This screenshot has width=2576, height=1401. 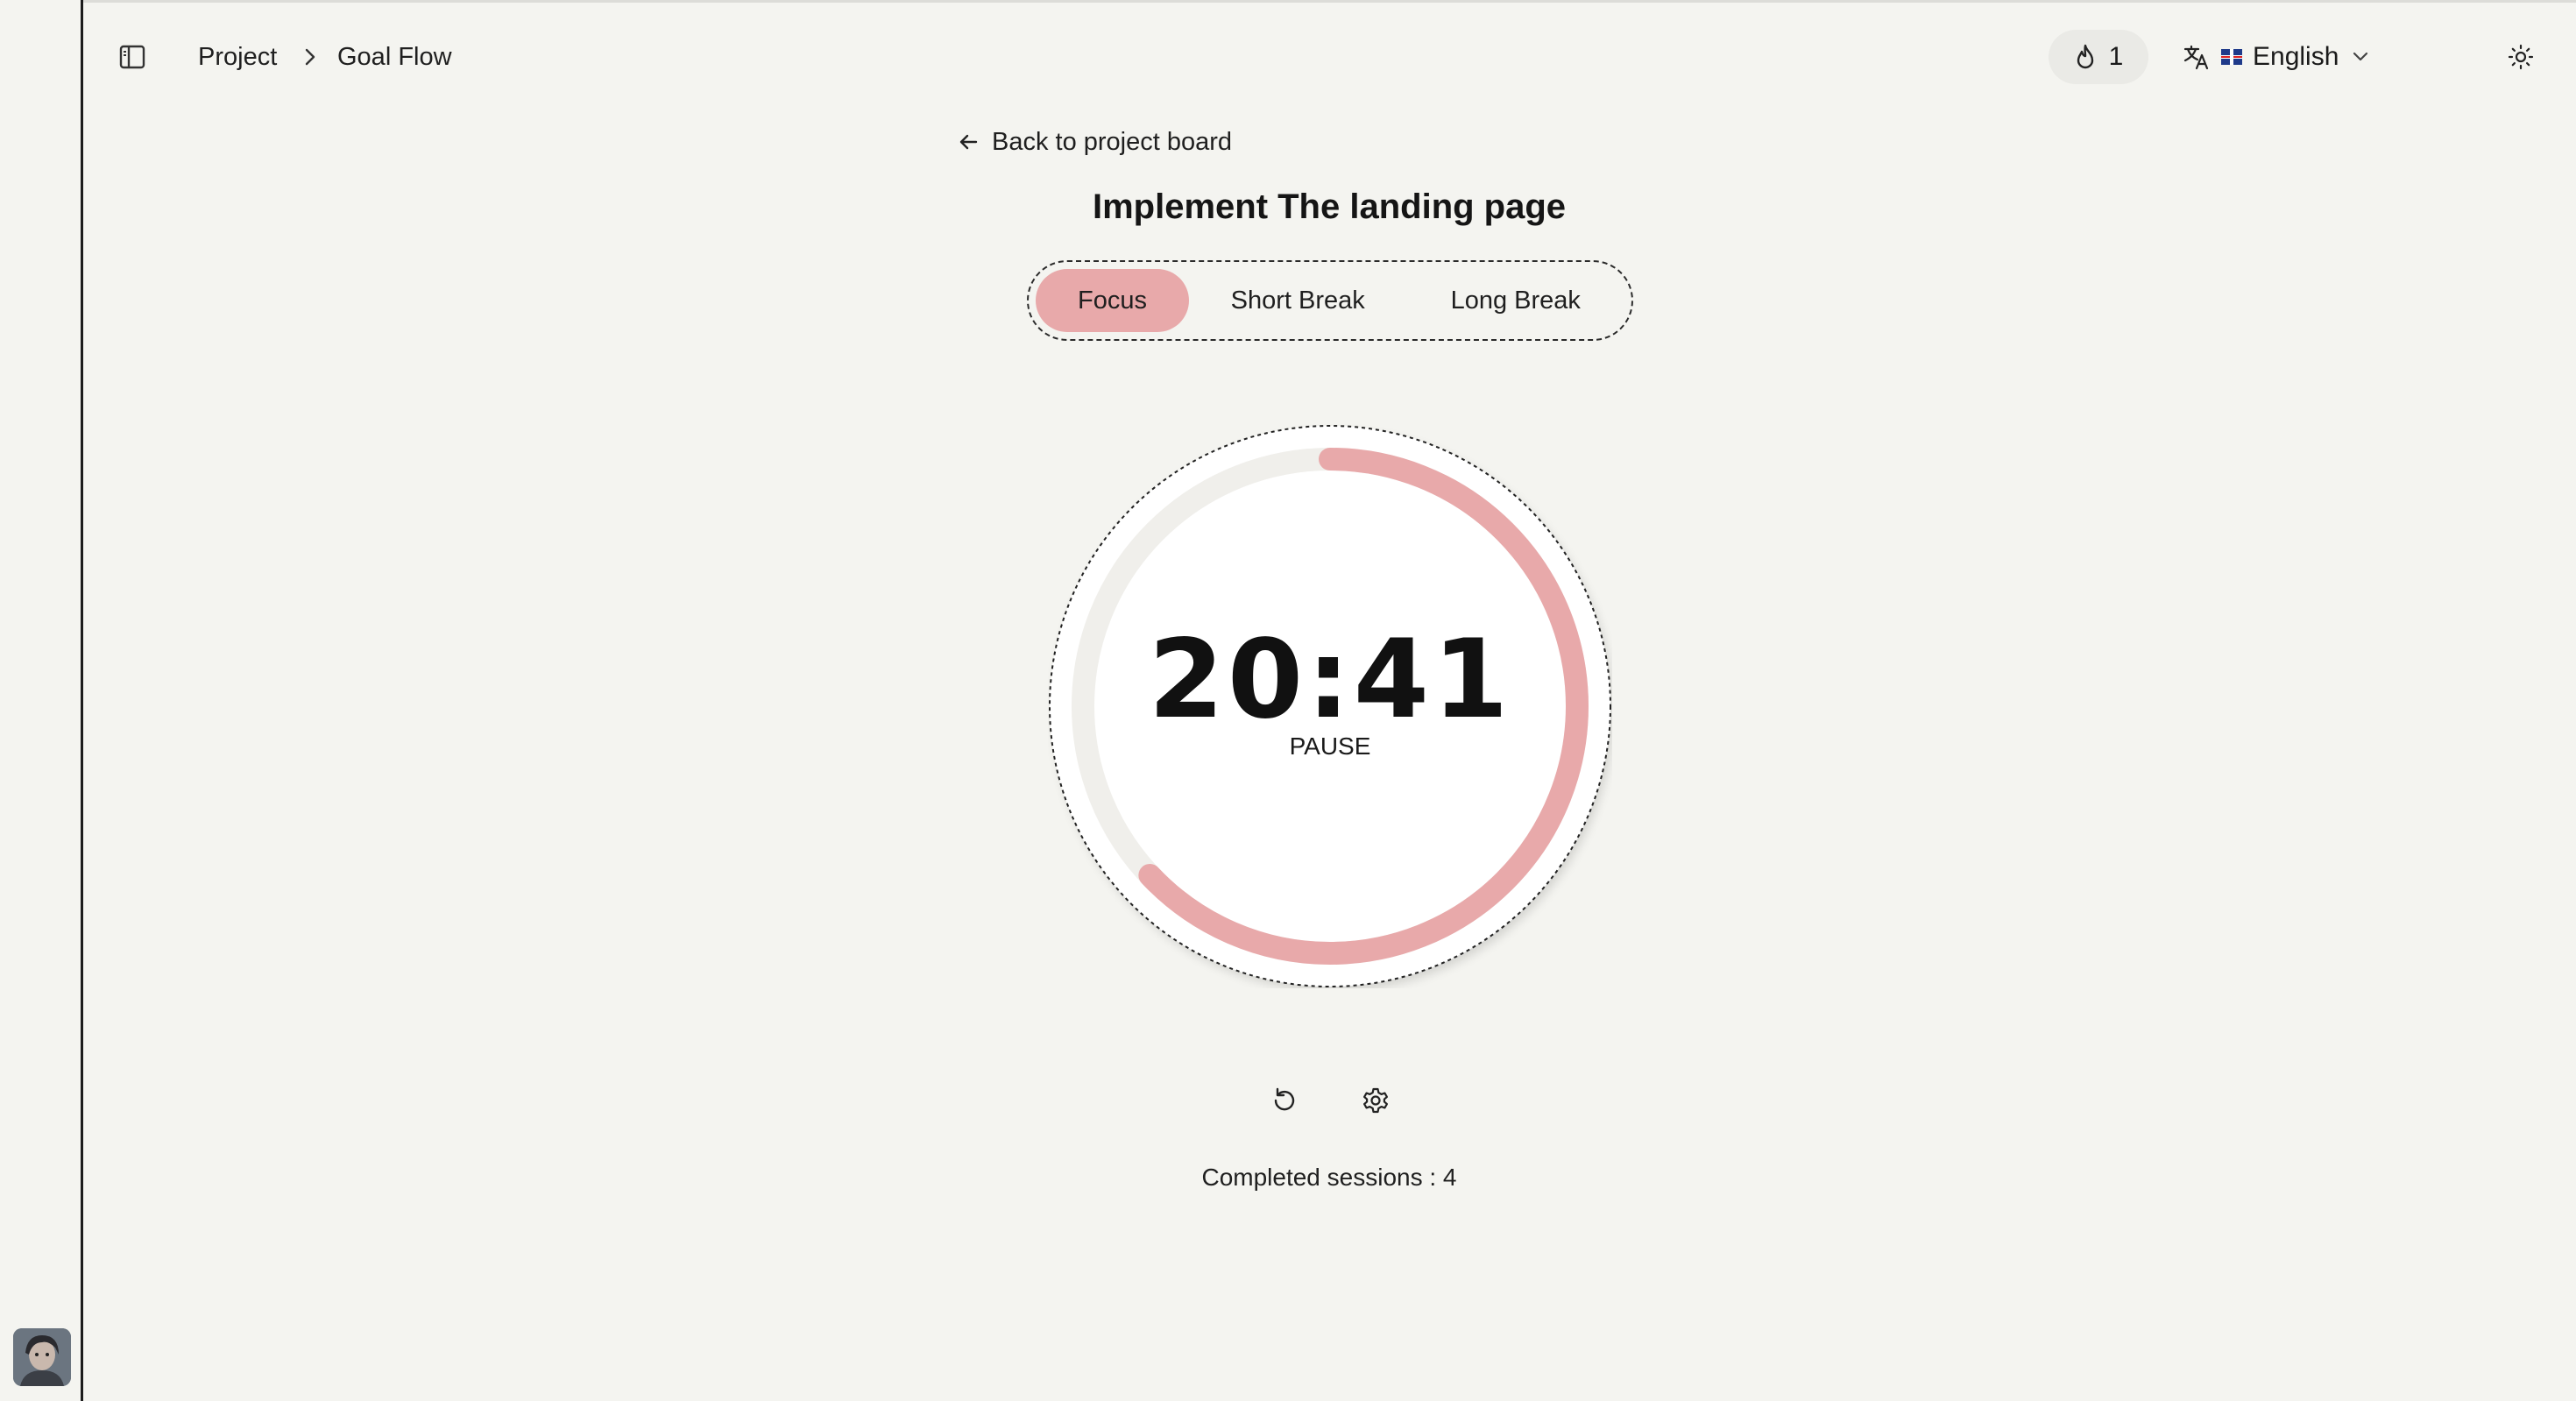 What do you see at coordinates (1330, 680) in the screenshot?
I see `timer-countdown: 20:41` at bounding box center [1330, 680].